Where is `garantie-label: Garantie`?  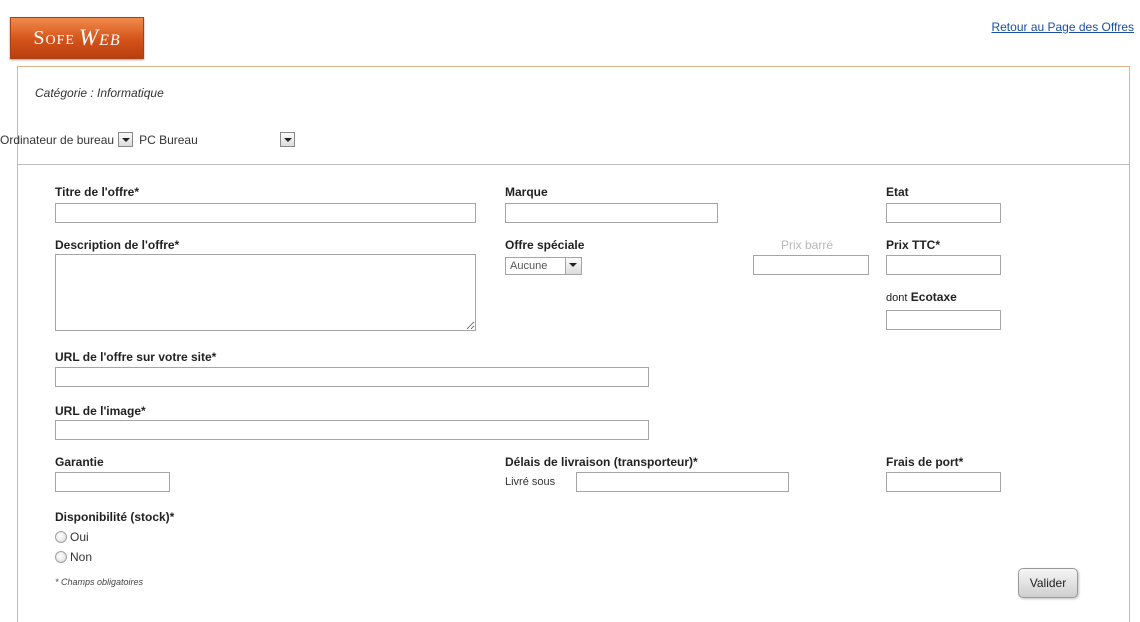 garantie-label: Garantie is located at coordinates (79, 462).